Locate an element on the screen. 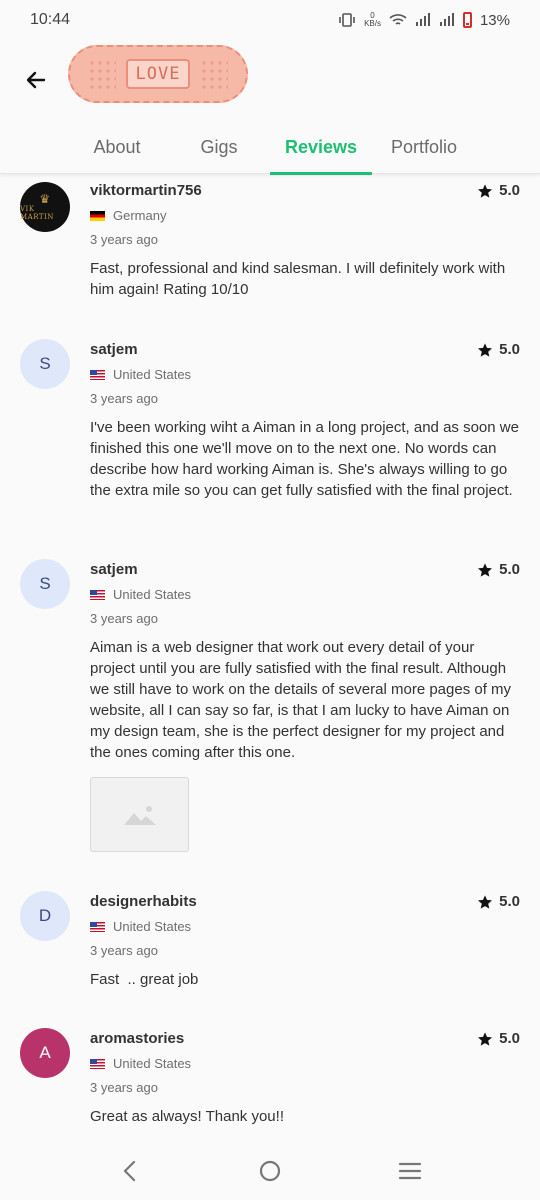 The height and width of the screenshot is (1200, 540). avatar: ♛ VIK MARTIN is located at coordinates (45, 207).